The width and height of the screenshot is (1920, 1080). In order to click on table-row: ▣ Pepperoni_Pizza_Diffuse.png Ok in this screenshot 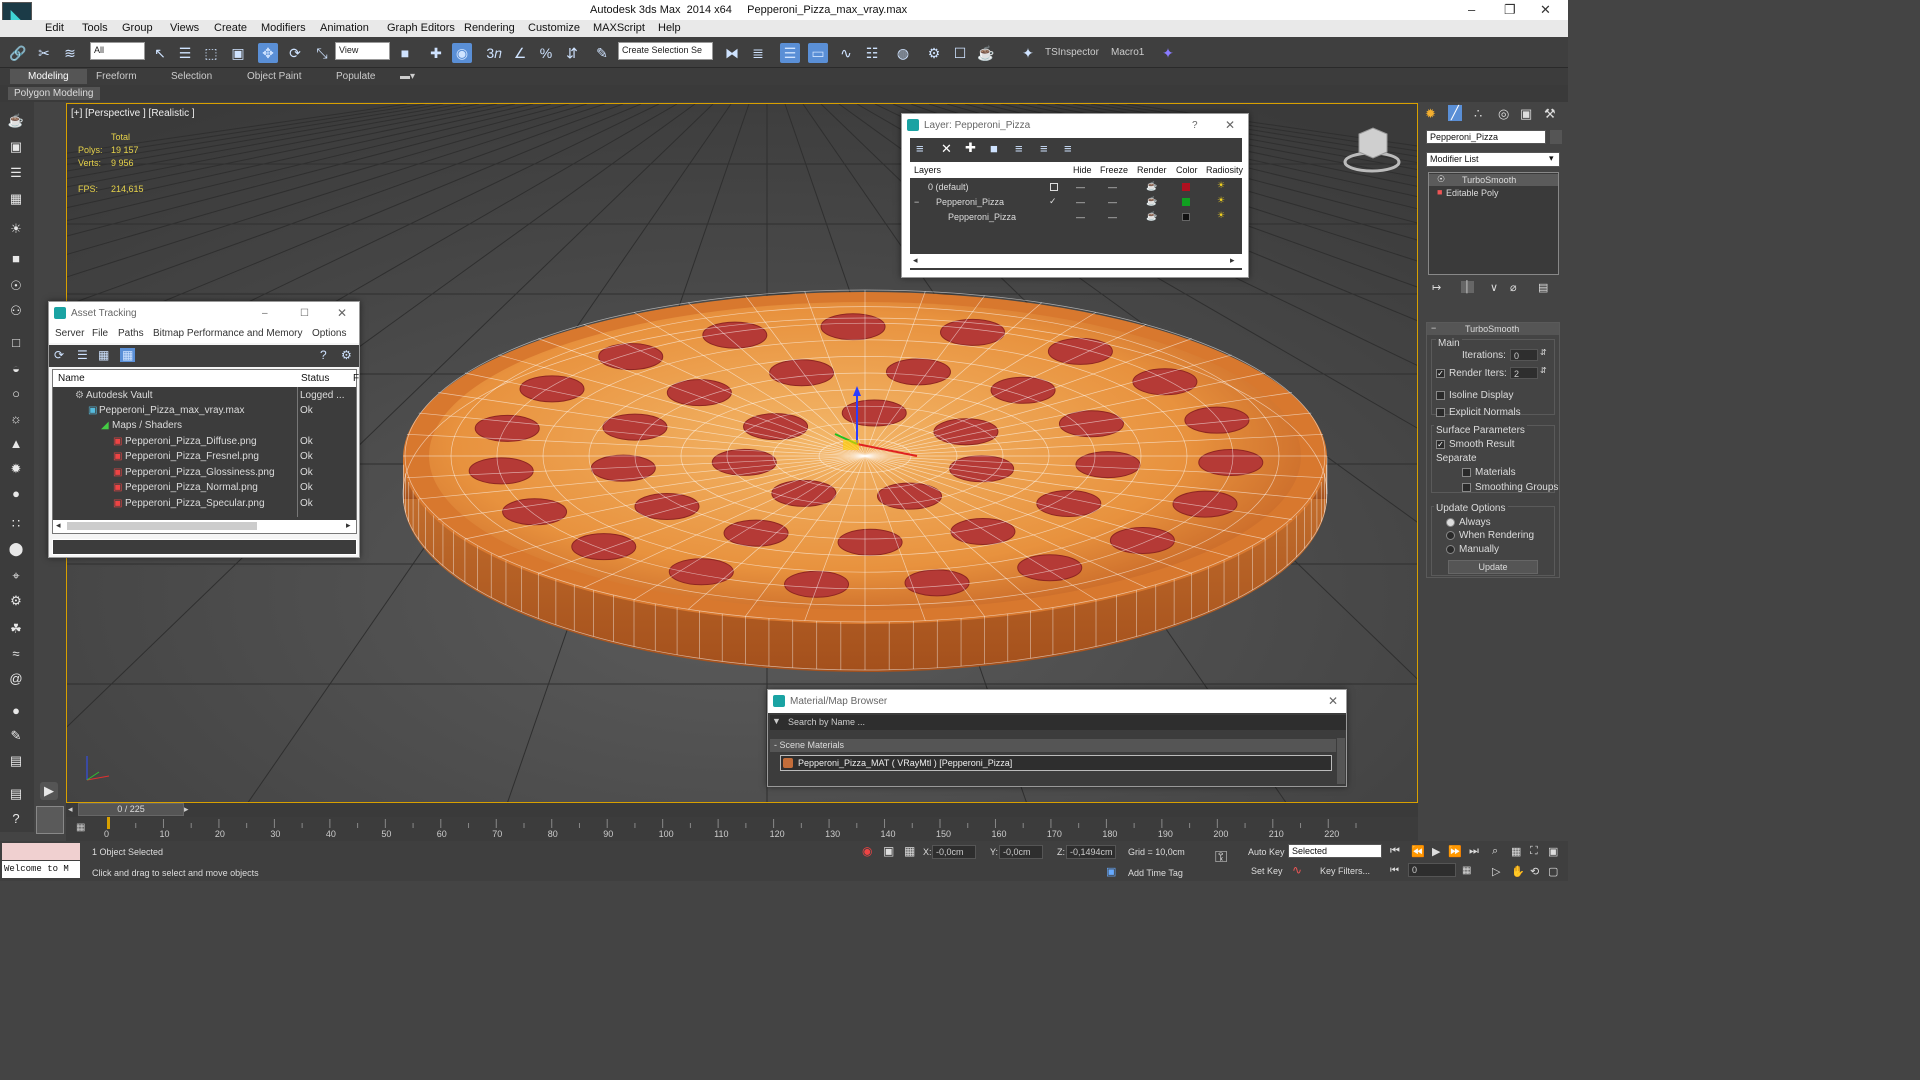, I will do `click(204, 441)`.